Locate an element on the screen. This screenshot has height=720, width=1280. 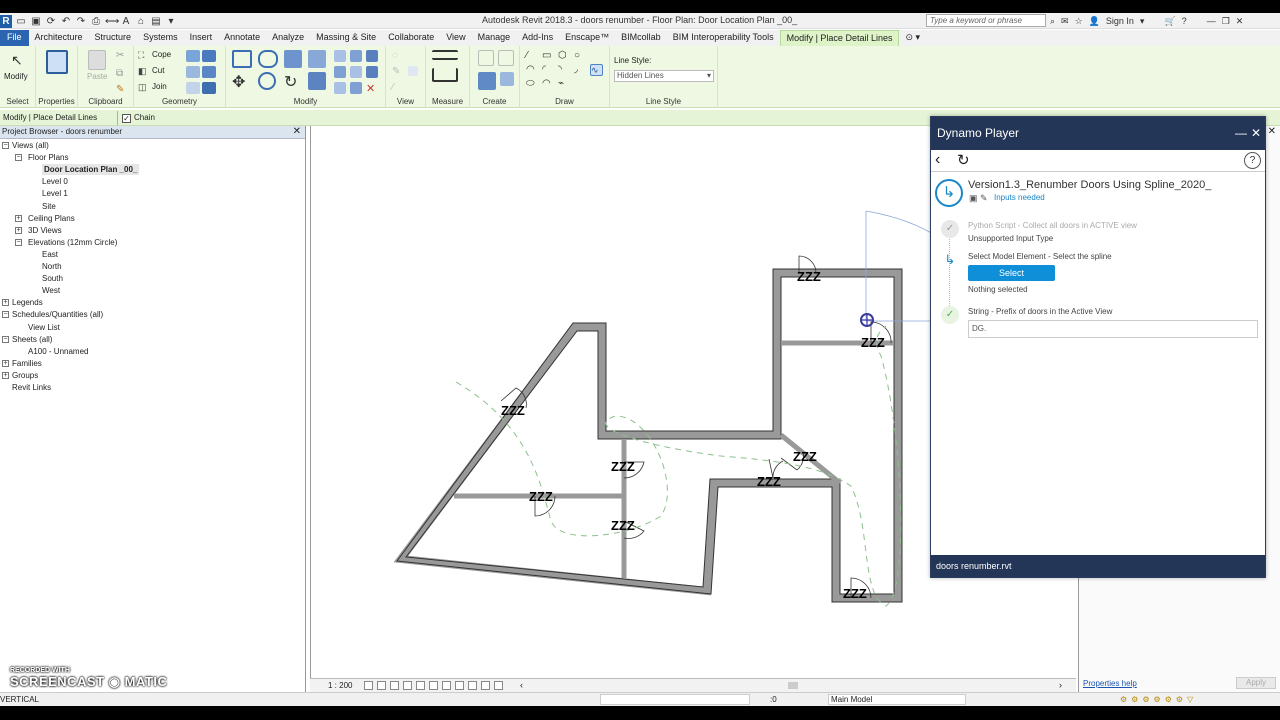
tab-annotate: Annotate is located at coordinates (242, 38).